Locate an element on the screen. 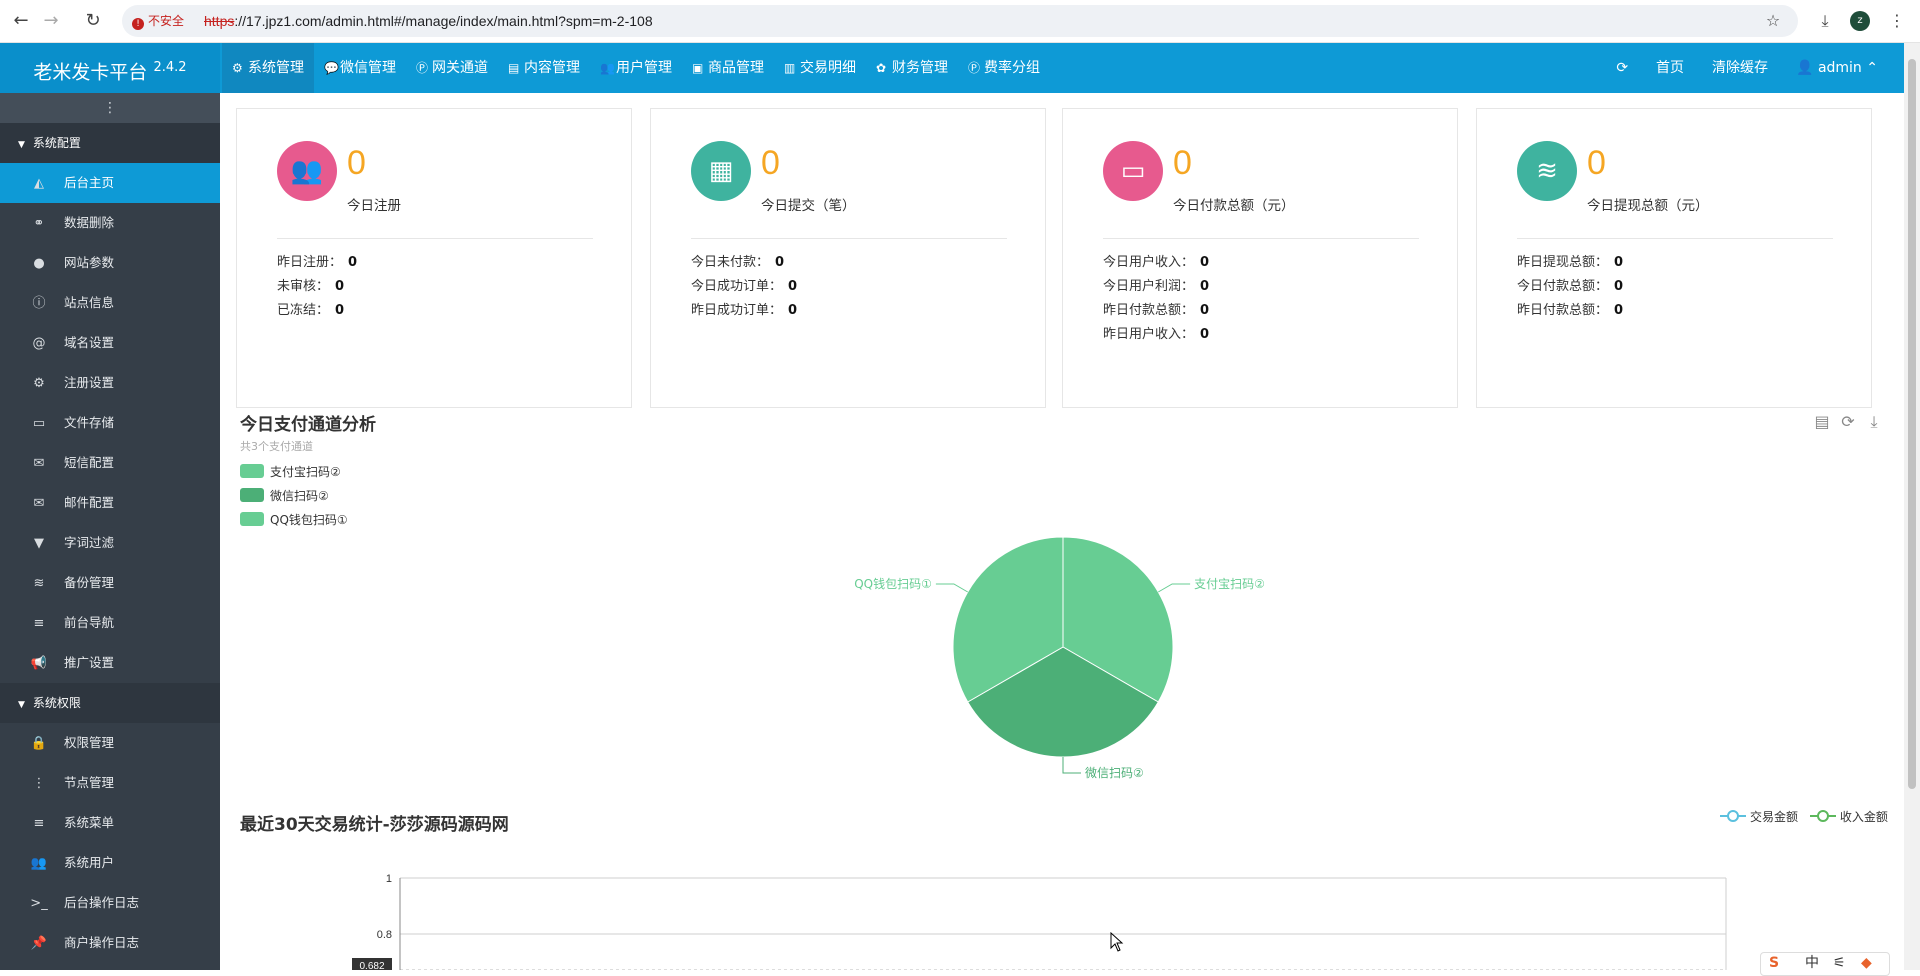 The width and height of the screenshot is (1920, 976). sidebar-item-0-2: ● 网站参数 is located at coordinates (110, 263).